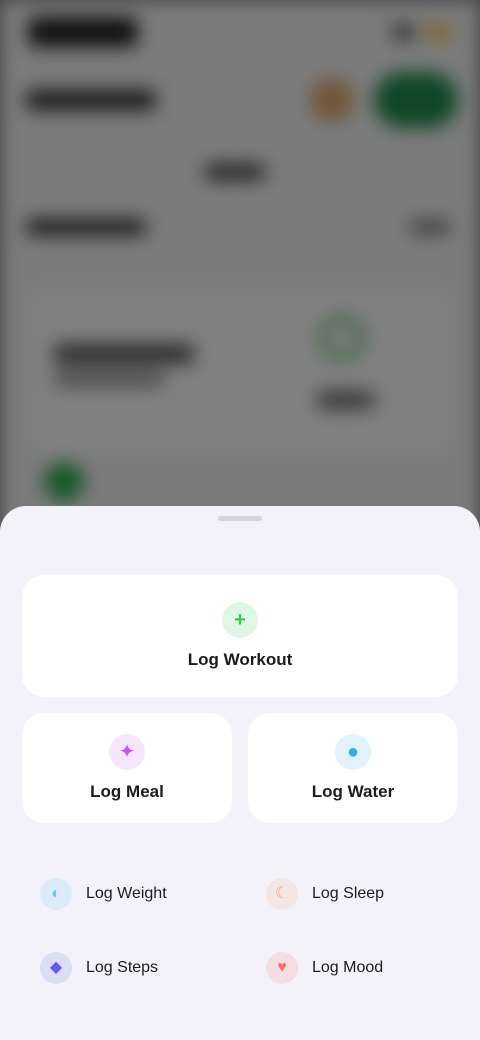 This screenshot has width=480, height=1040. What do you see at coordinates (282, 894) in the screenshot?
I see `moon-icon: ☾` at bounding box center [282, 894].